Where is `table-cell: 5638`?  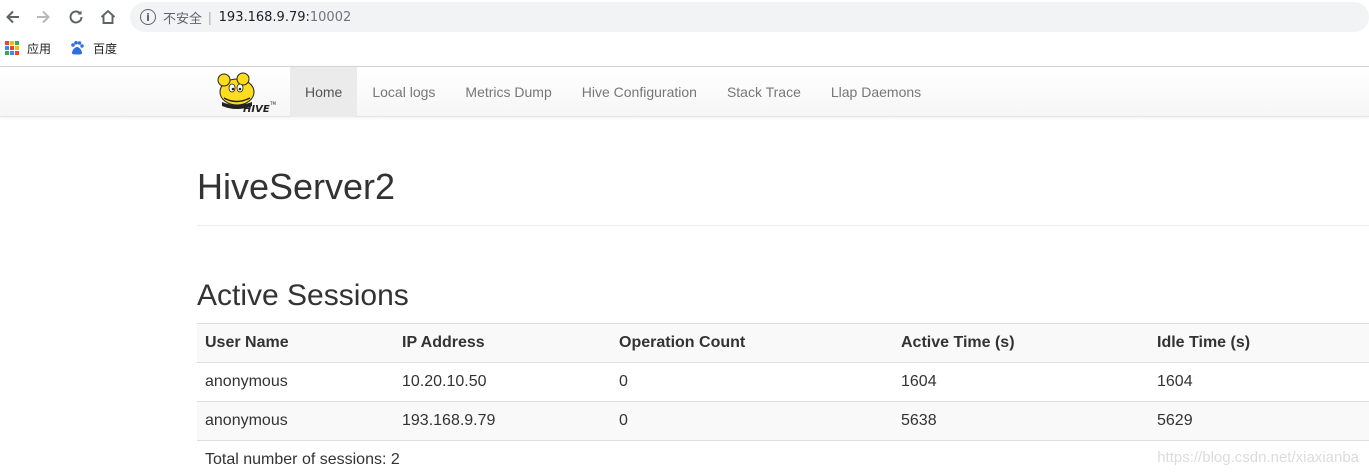
table-cell: 5638 is located at coordinates (1021, 421).